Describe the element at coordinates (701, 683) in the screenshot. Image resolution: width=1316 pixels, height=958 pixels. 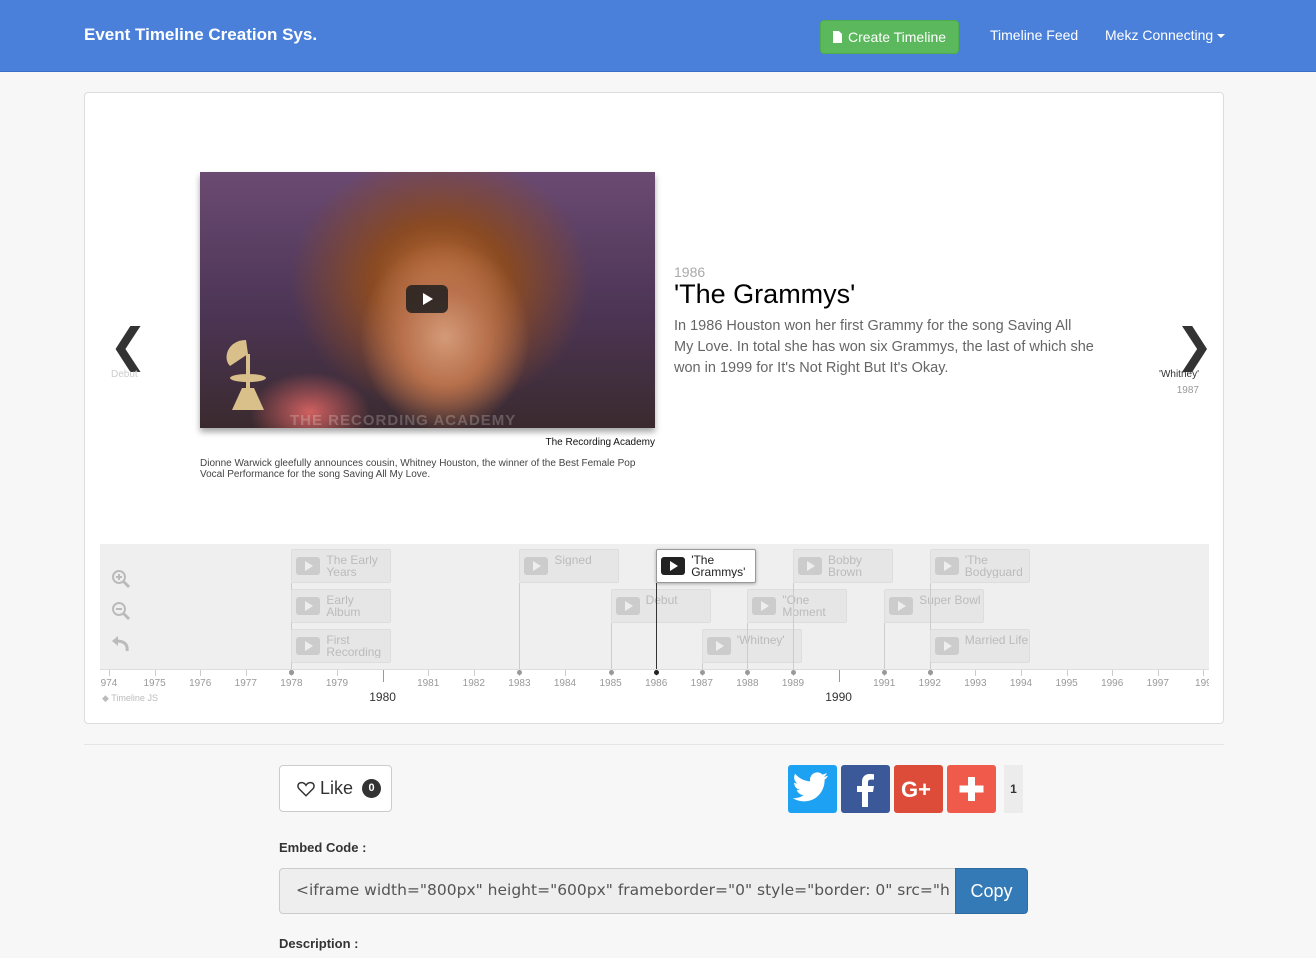
I see `axis-year-label: 1987` at that location.